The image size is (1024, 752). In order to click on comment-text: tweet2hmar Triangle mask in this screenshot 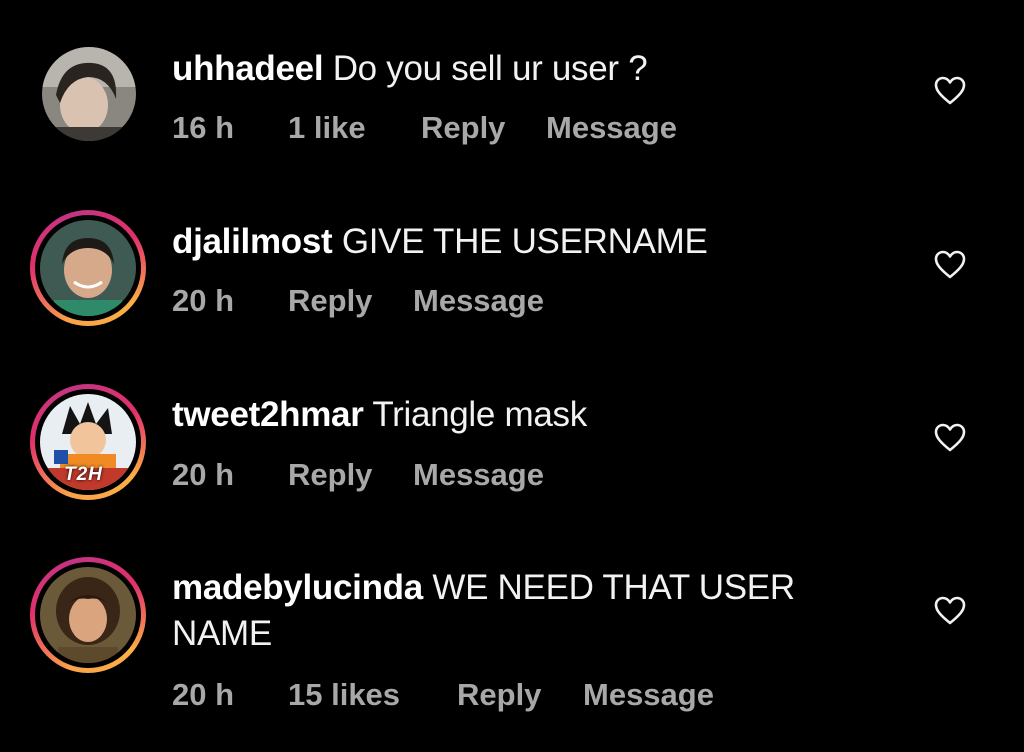, I will do `click(522, 415)`.